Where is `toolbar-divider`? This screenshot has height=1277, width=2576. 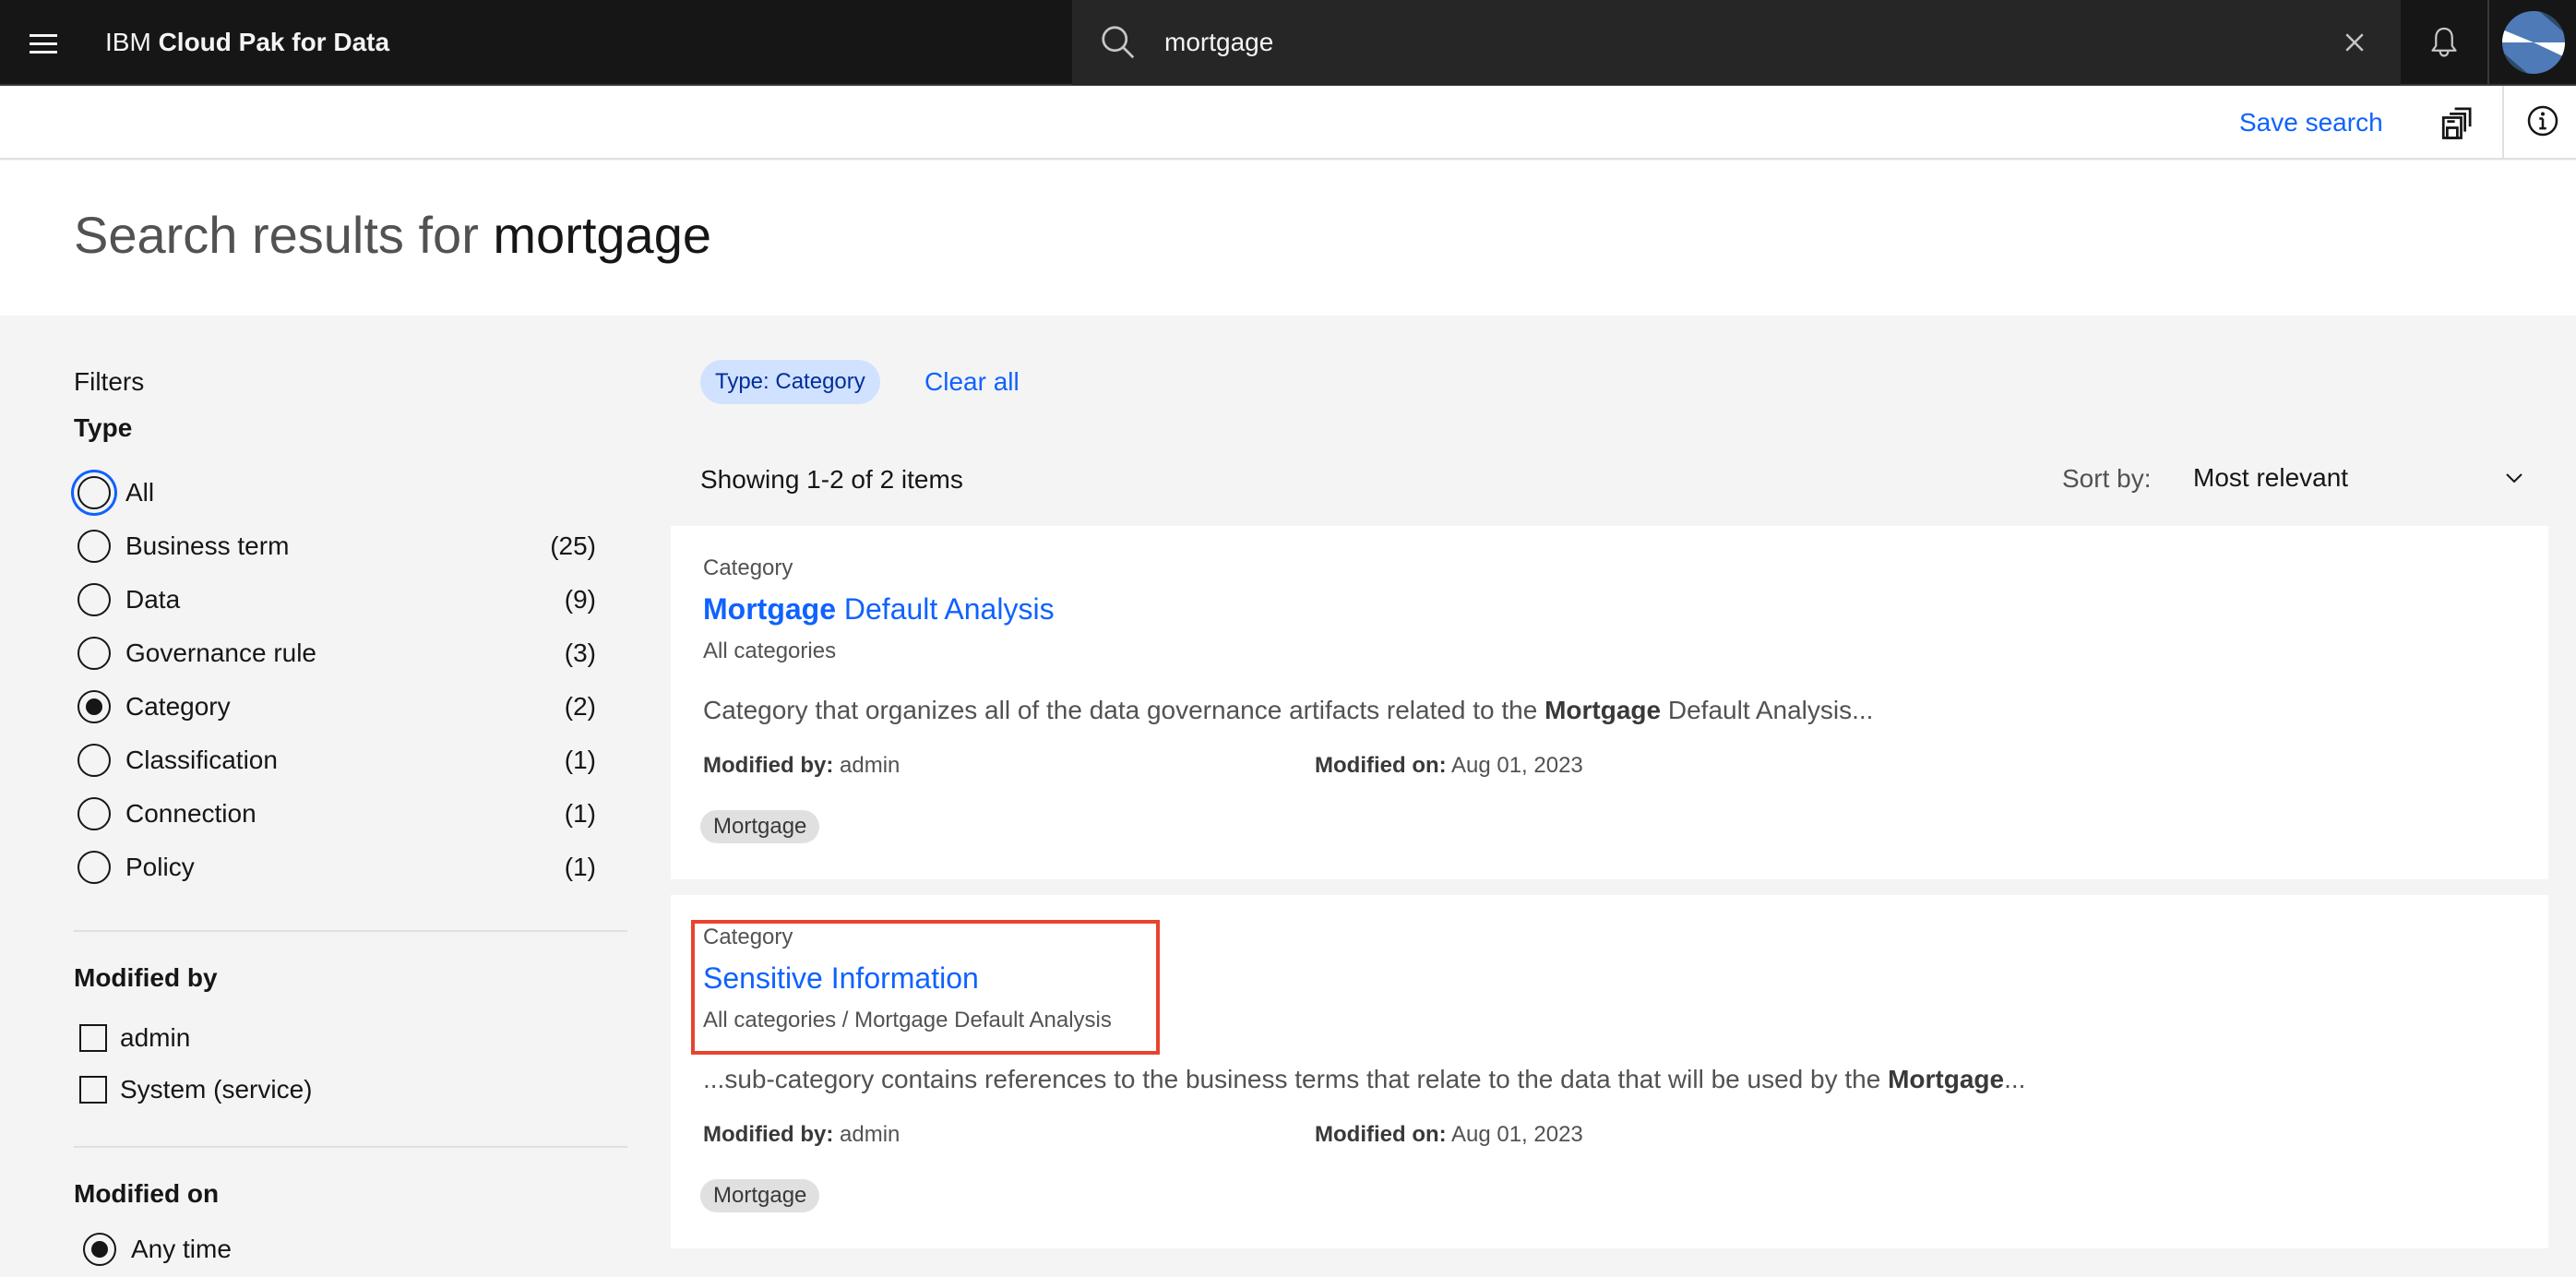 toolbar-divider is located at coordinates (2503, 123).